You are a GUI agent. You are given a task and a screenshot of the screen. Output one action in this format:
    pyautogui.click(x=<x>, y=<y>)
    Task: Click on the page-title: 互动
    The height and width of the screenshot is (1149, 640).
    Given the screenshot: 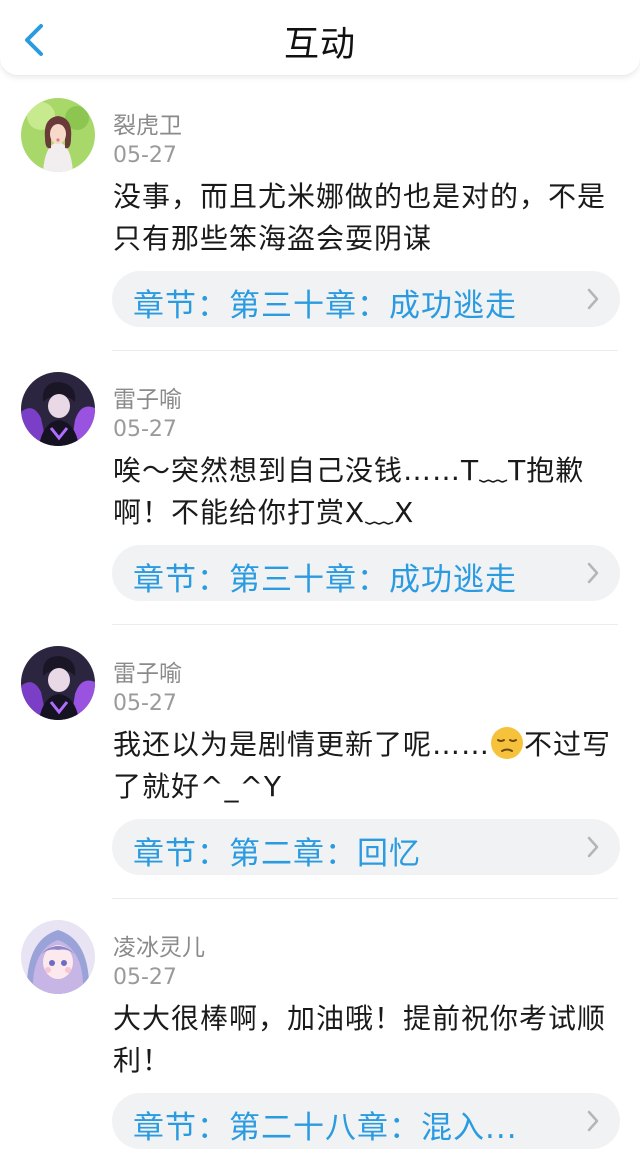 What is the action you would take?
    pyautogui.click(x=319, y=45)
    